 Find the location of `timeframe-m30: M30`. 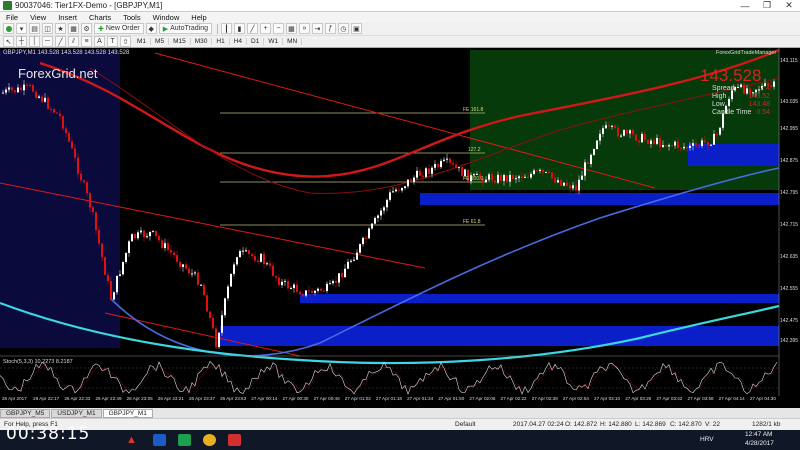

timeframe-m30: M30 is located at coordinates (202, 41).